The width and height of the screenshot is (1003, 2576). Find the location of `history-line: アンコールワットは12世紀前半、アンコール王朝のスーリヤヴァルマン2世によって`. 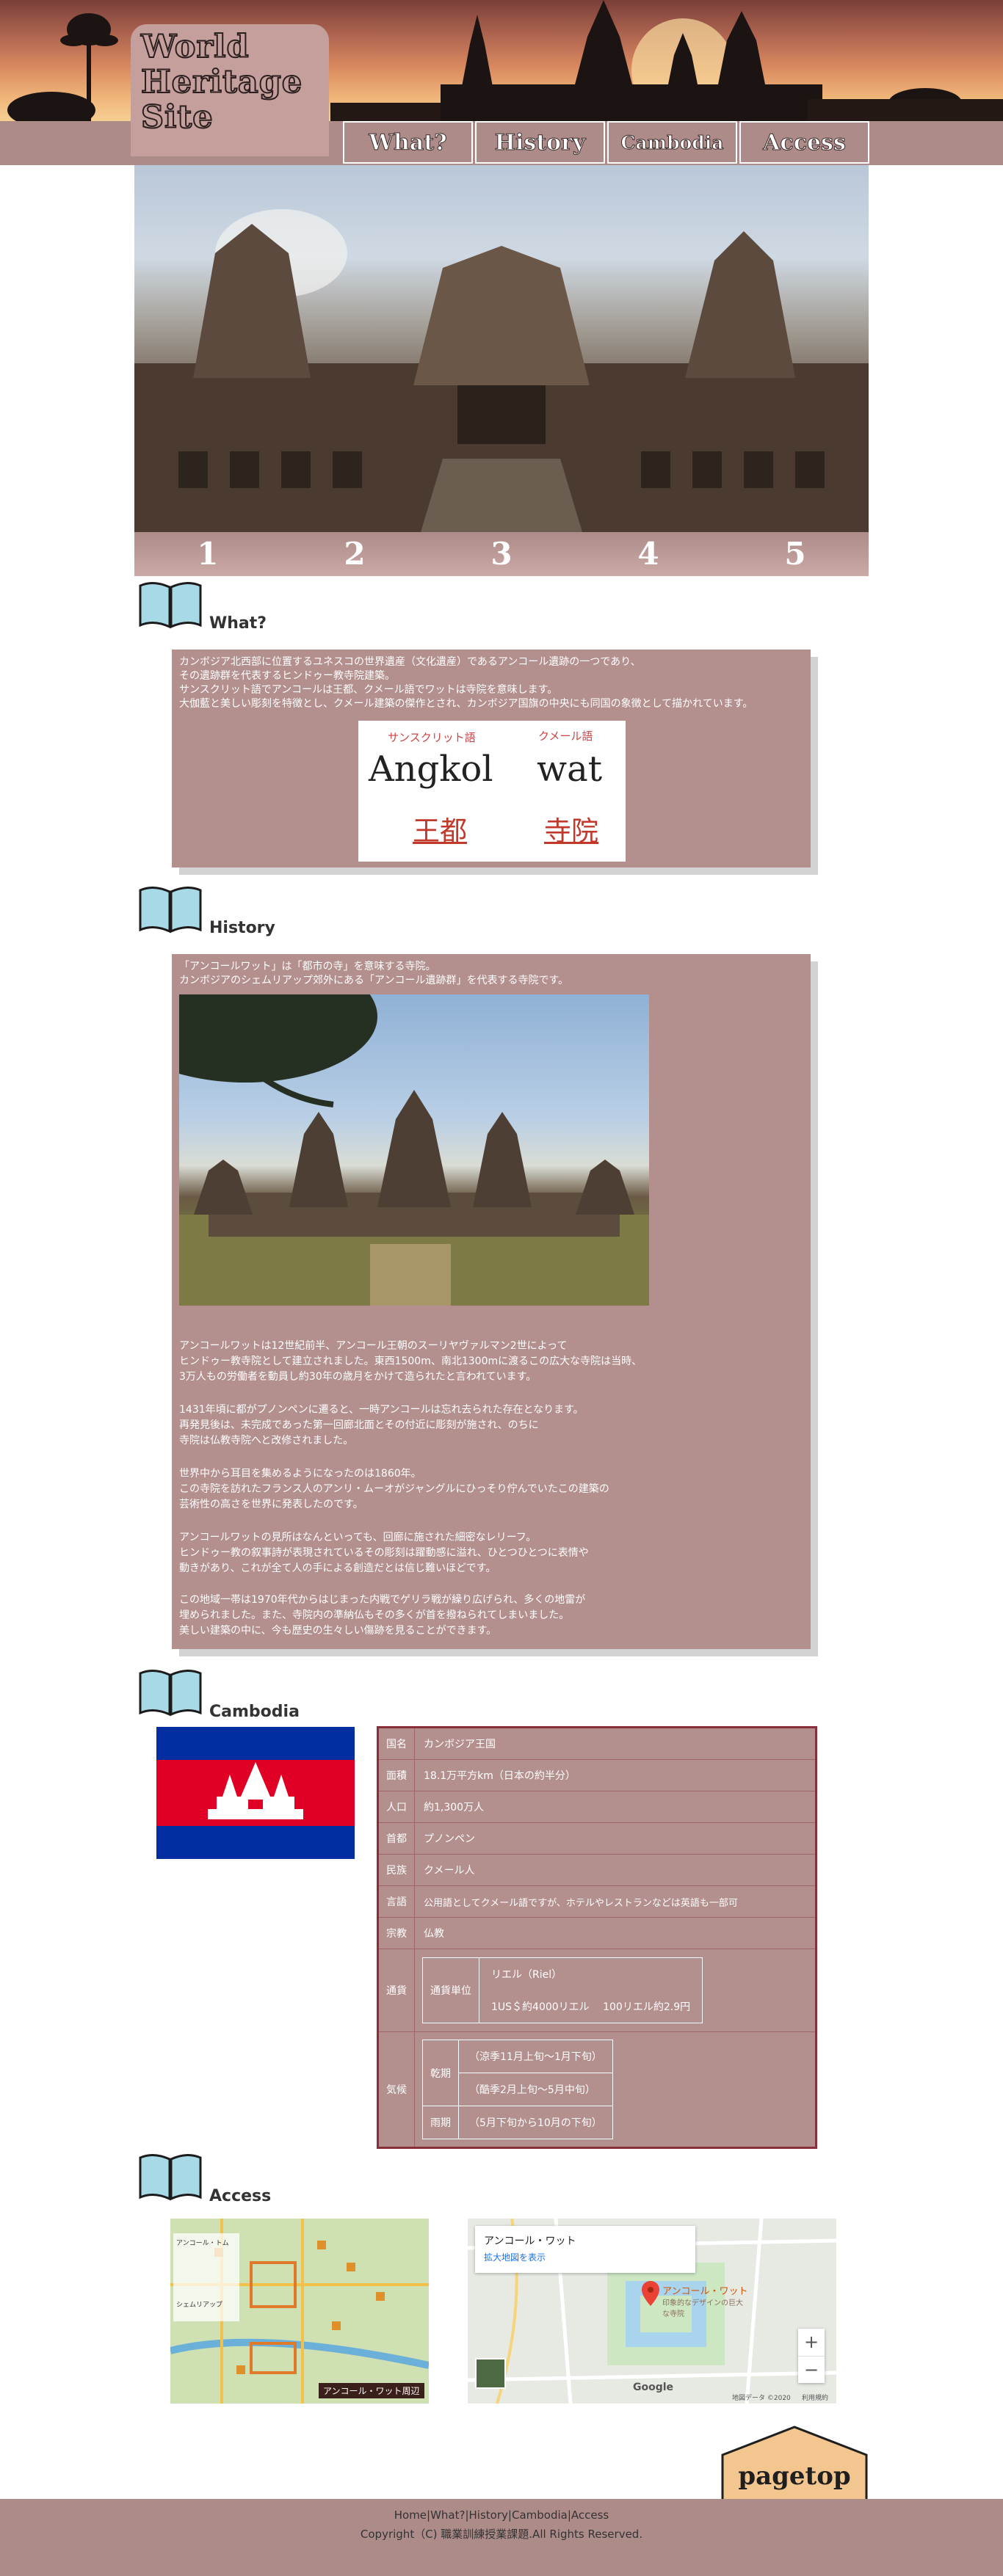

history-line: アンコールワットは12世紀前半、アンコール王朝のスーリヤヴァルマン2世によって is located at coordinates (374, 1346).